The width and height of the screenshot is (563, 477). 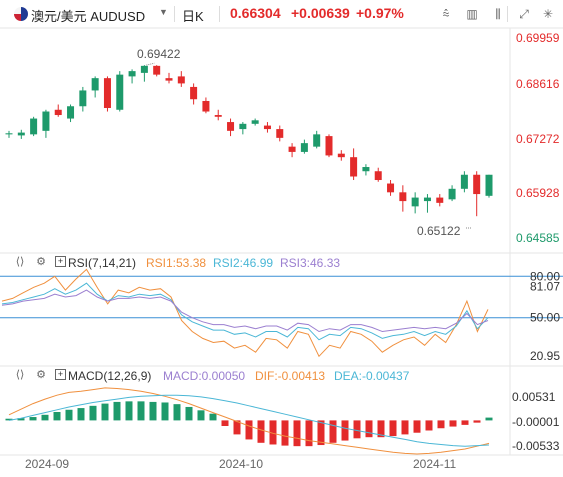 What do you see at coordinates (159, 54) in the screenshot?
I see `high-annotation: 0.69422` at bounding box center [159, 54].